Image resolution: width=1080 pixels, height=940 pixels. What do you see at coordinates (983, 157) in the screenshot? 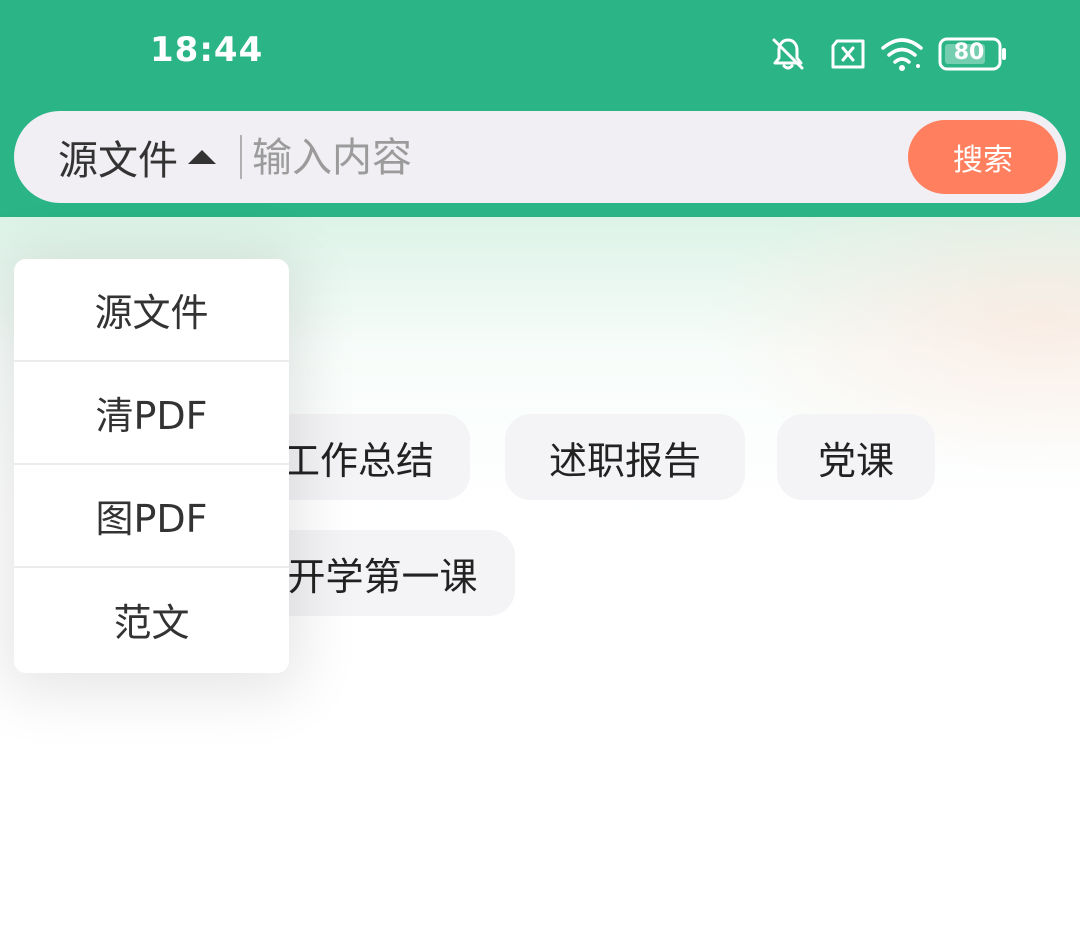
I see `search-button: 搜索` at bounding box center [983, 157].